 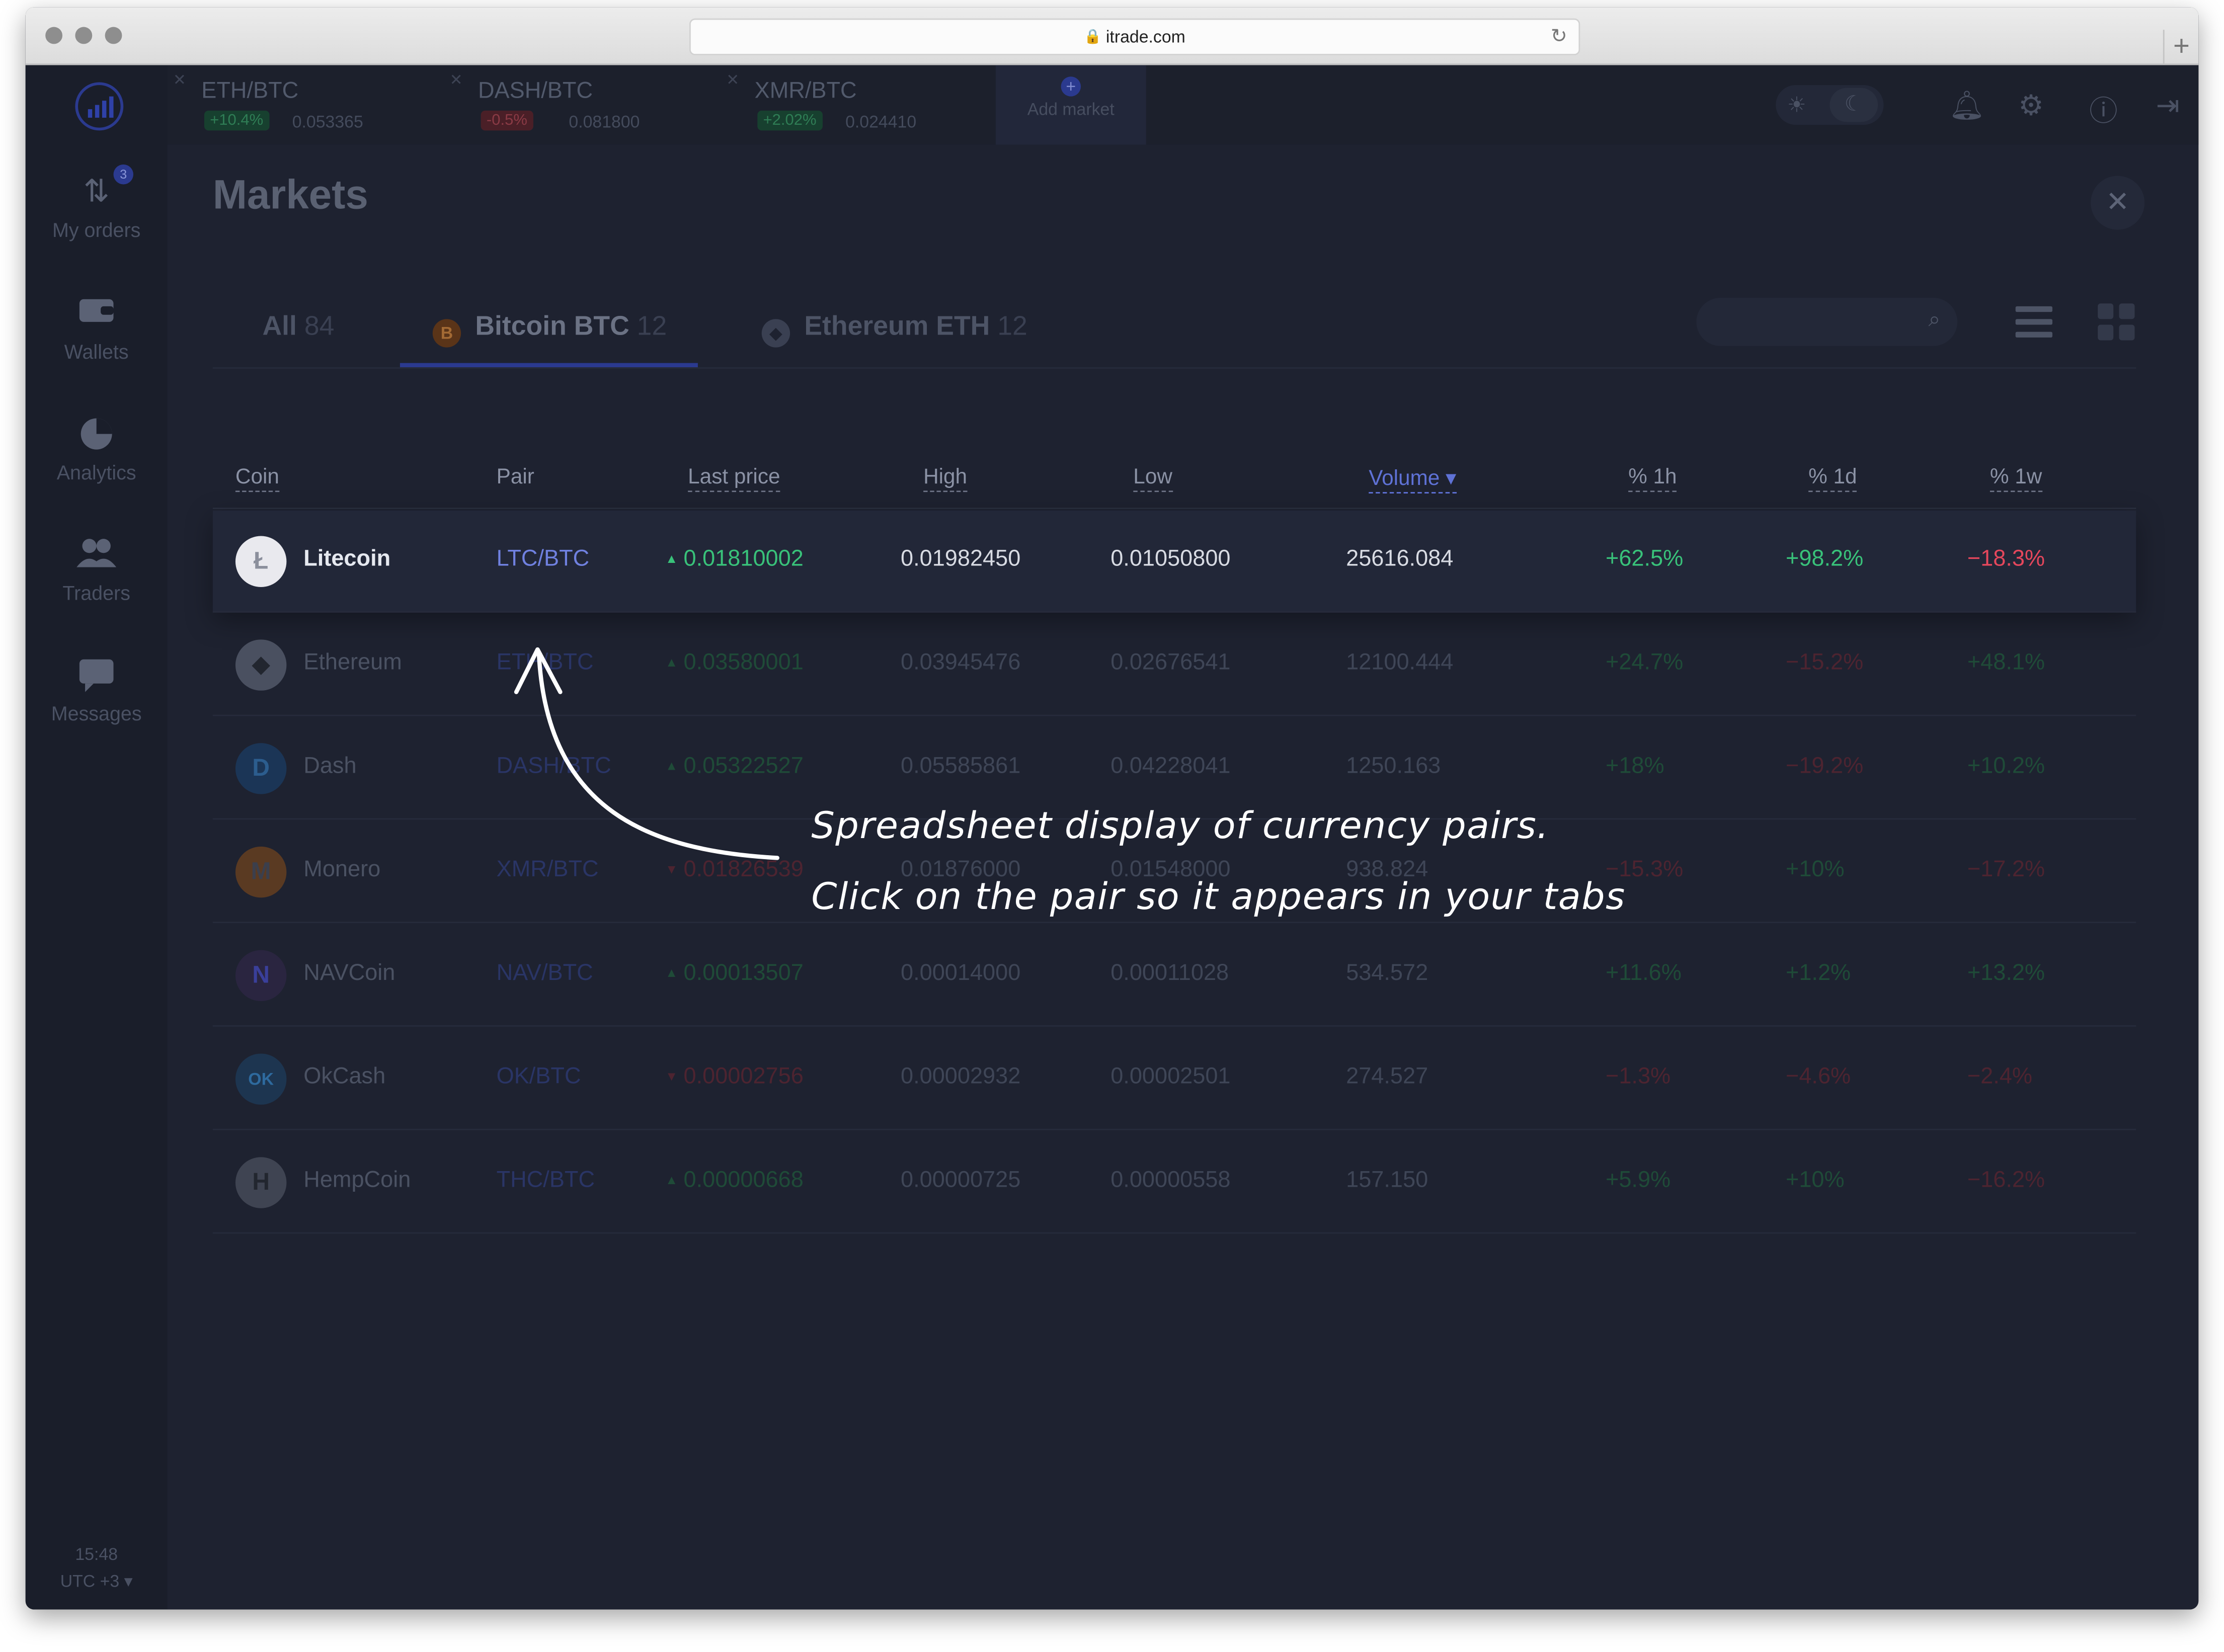 I want to click on timezone-selector: UTC +3 ▾, so click(x=97, y=1582).